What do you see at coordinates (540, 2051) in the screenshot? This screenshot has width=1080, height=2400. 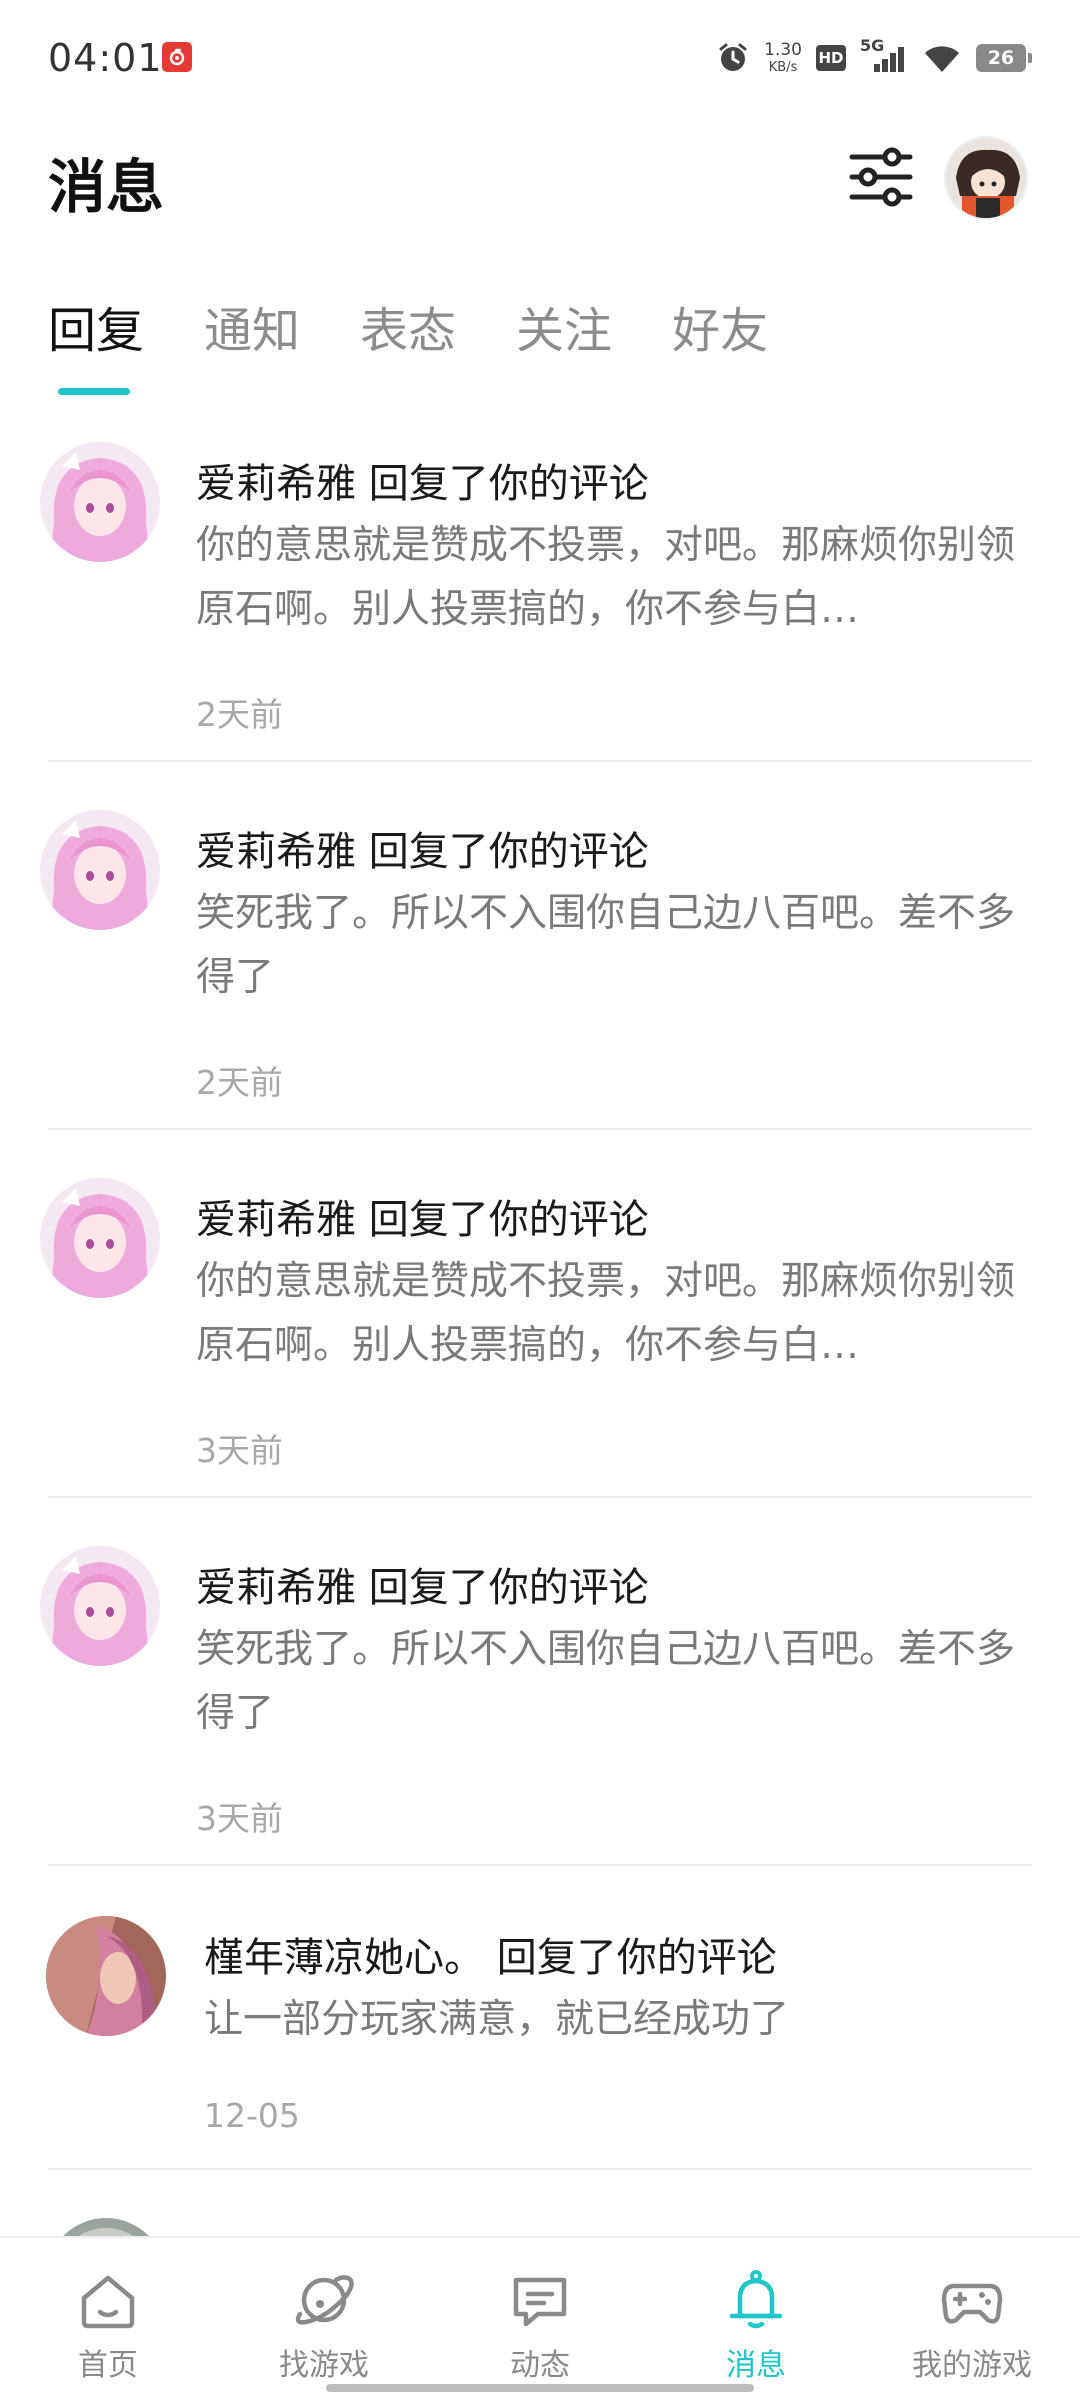 I see `list-item: 槿年薄凉她心。 回复了你的评论 让一部分玩家满意，就已经成功了 12-05` at bounding box center [540, 2051].